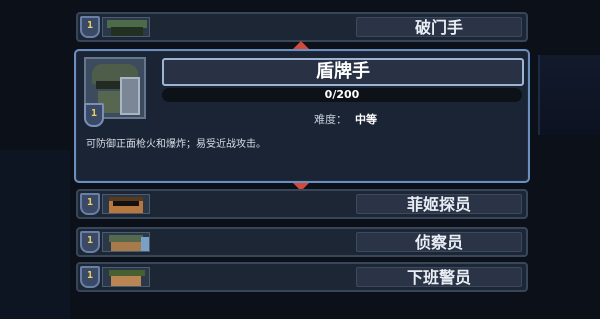 This screenshot has height=319, width=600. I want to click on character-row-off-duty-cop: 1 下班警员, so click(302, 277).